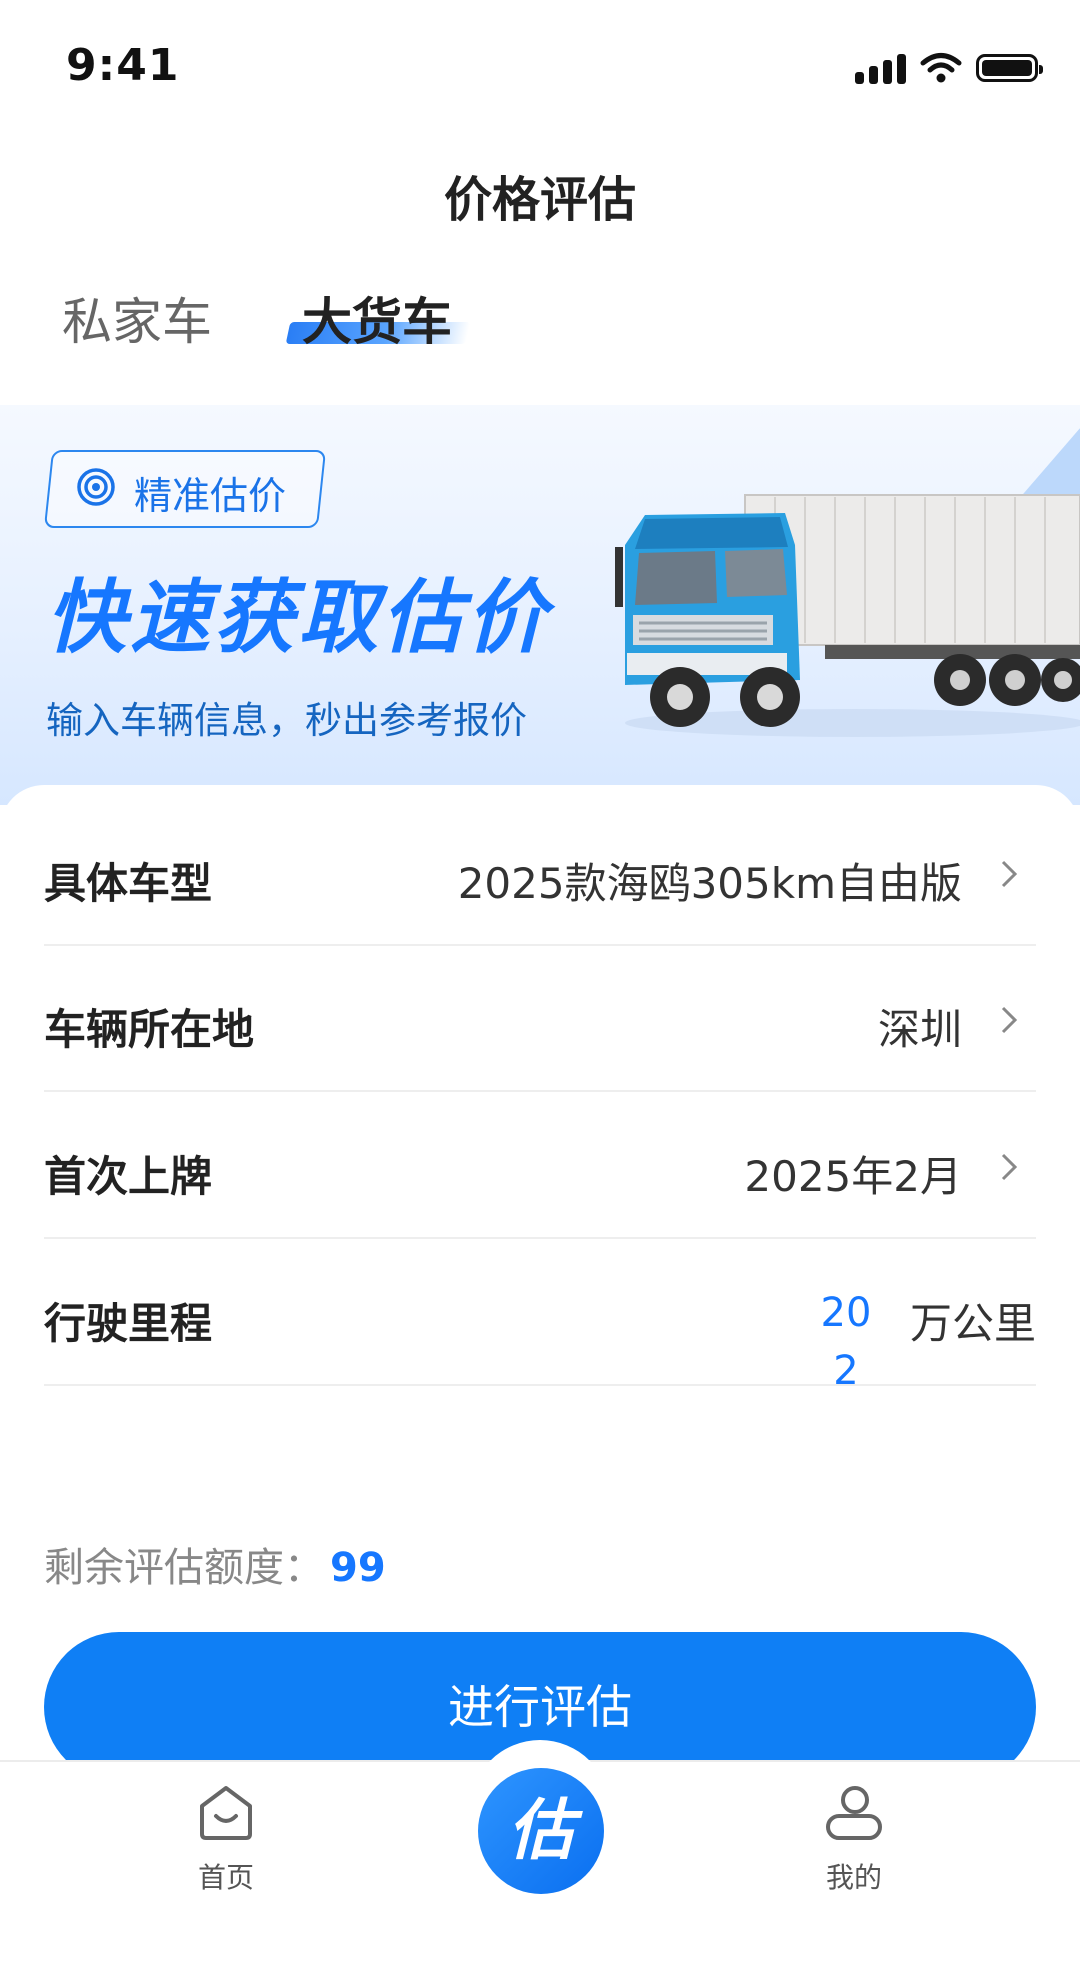  I want to click on signal-icon, so click(880, 68).